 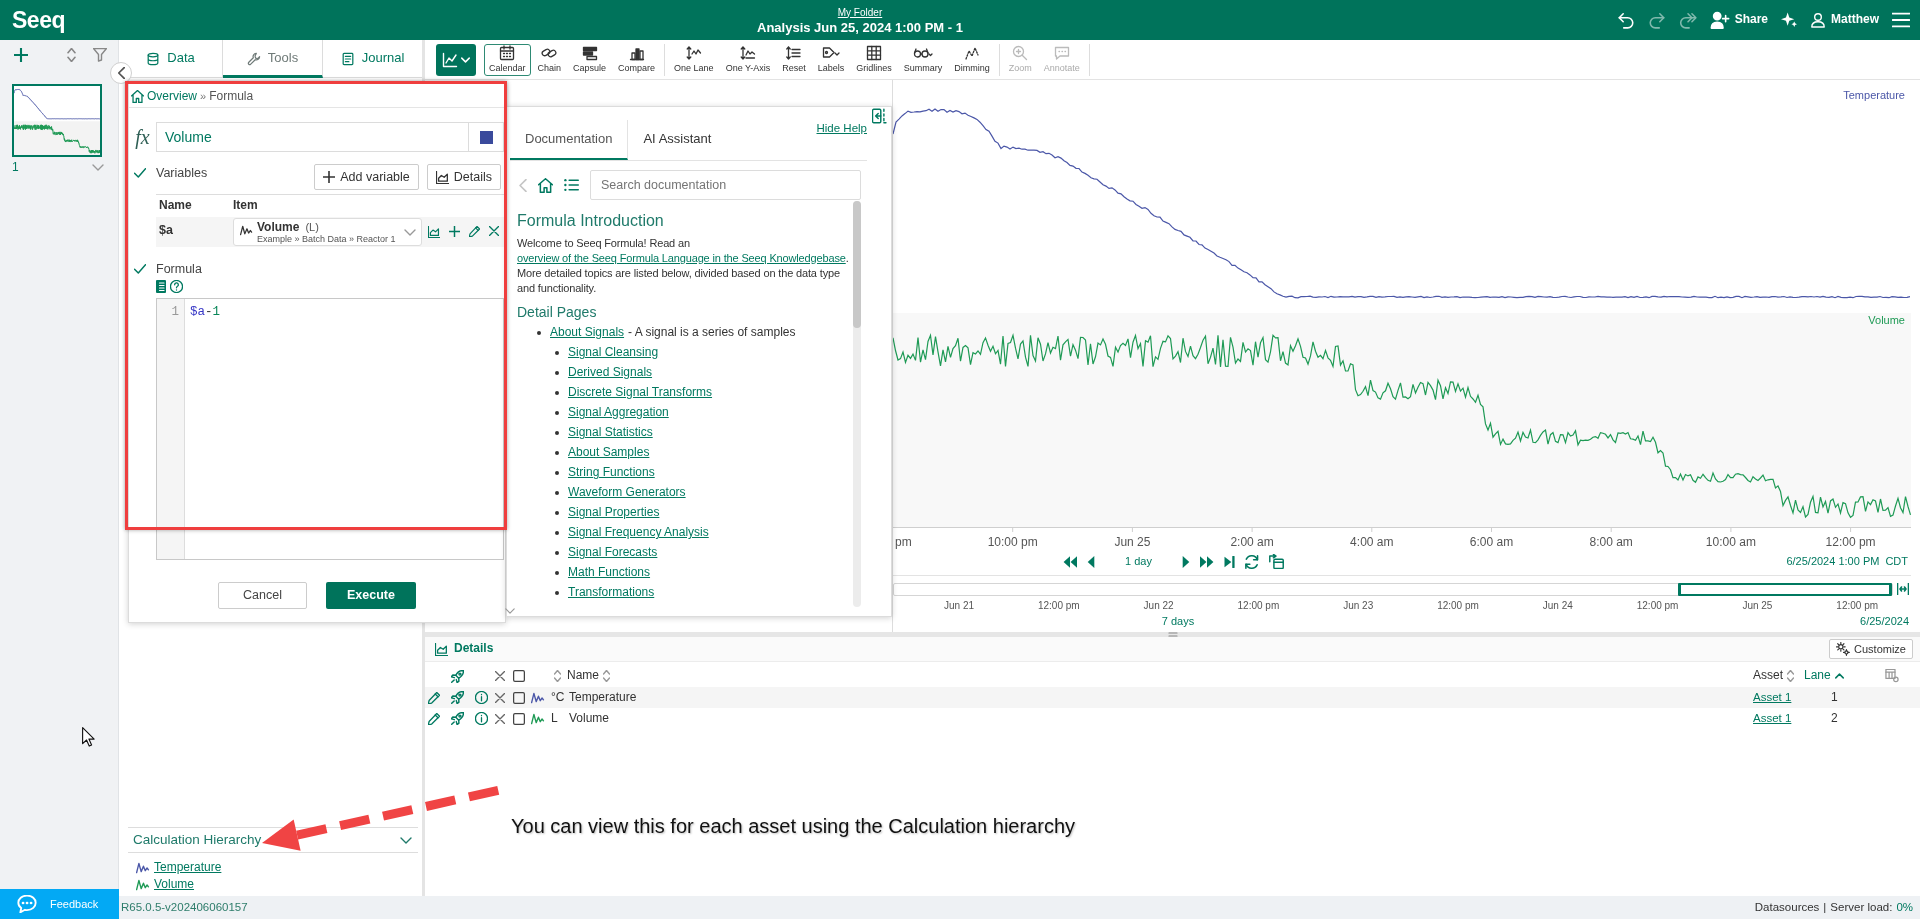 I want to click on step-back-icon, so click(x=1091, y=561).